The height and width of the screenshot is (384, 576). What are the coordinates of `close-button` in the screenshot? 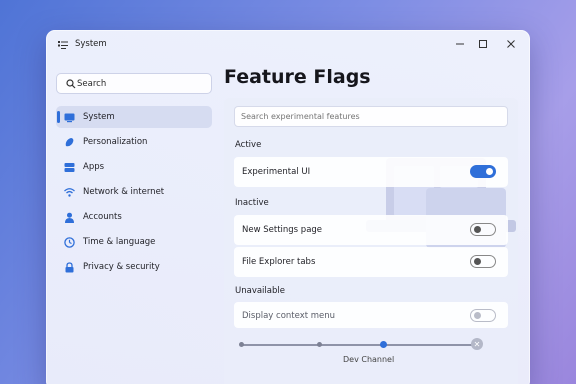 It's located at (511, 44).